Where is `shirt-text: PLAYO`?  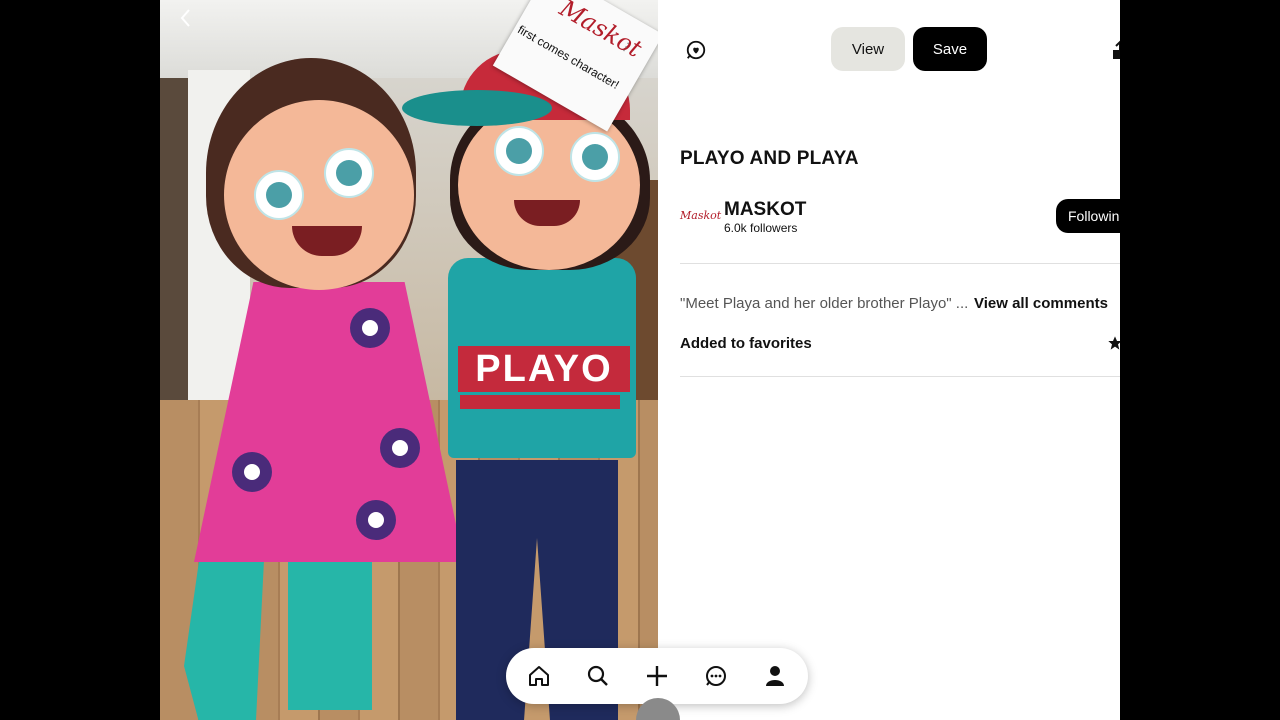 shirt-text: PLAYO is located at coordinates (544, 369).